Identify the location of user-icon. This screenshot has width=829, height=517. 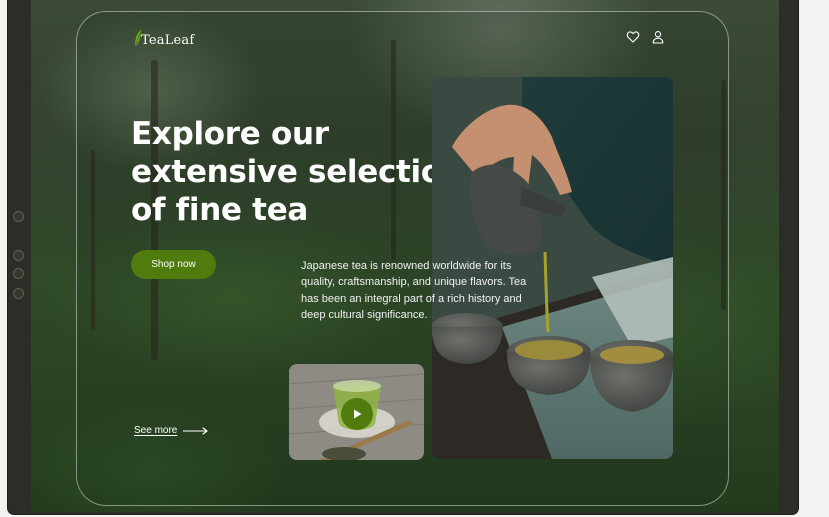
(658, 37).